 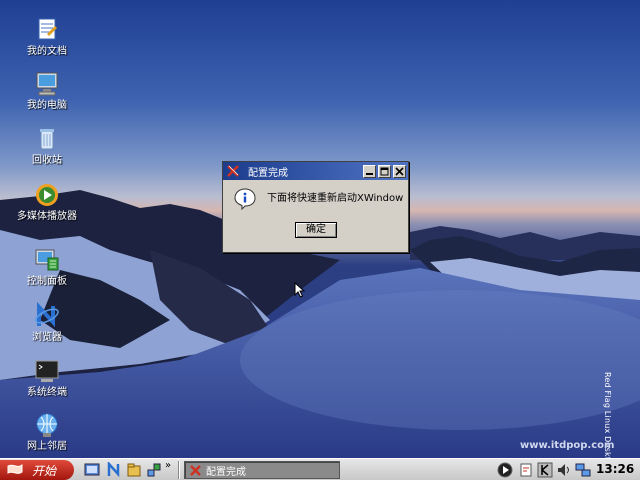 I want to click on desktop-icon-terminal: 系统终端, so click(x=47, y=378).